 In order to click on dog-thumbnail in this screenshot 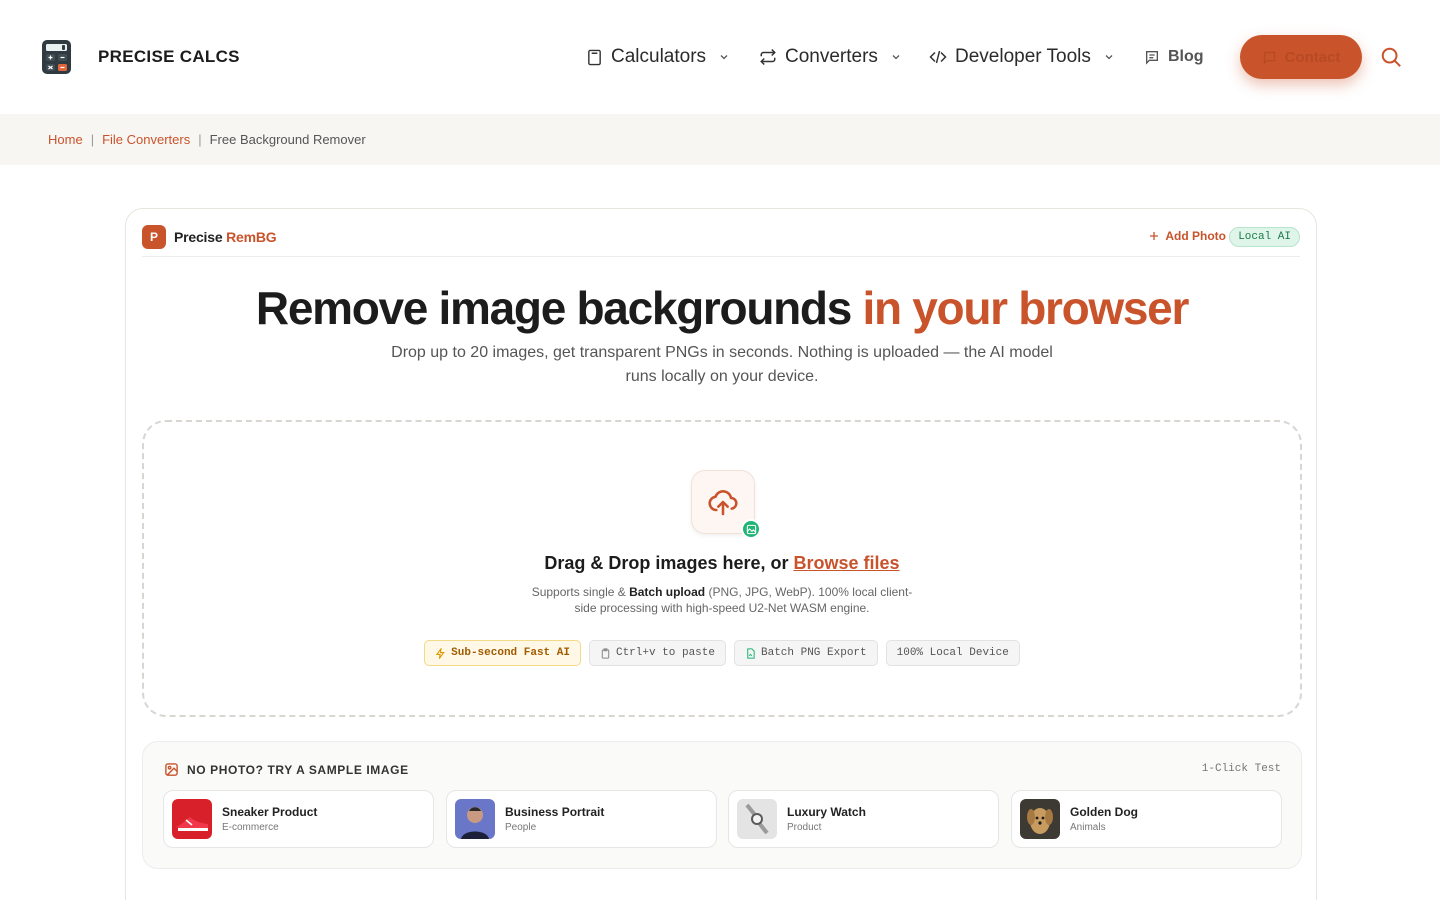, I will do `click(1040, 819)`.